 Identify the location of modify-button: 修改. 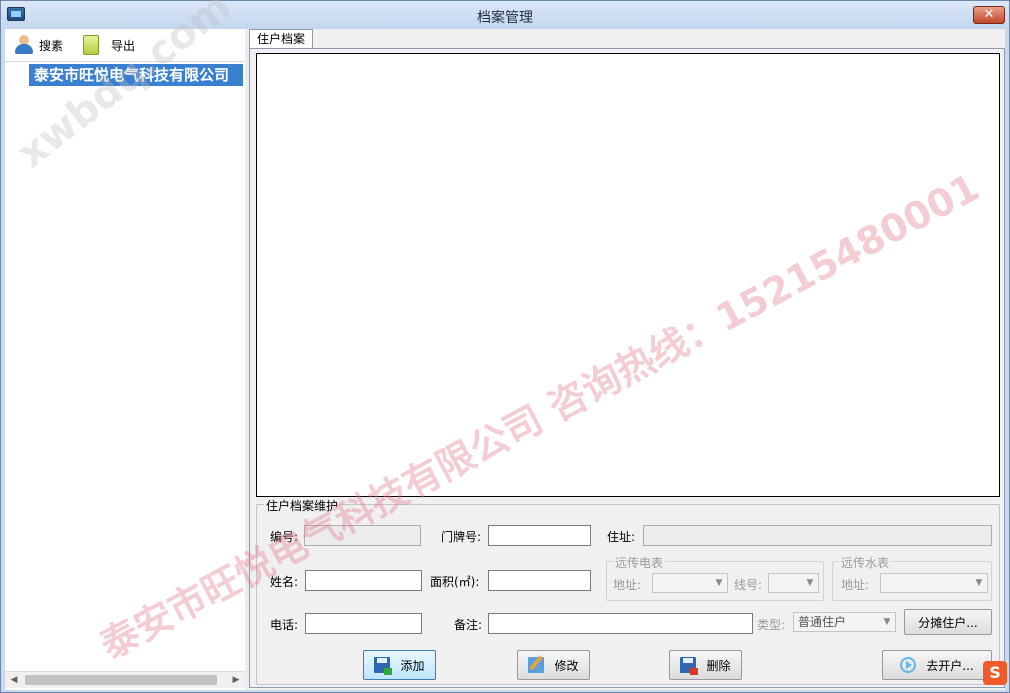
(553, 665).